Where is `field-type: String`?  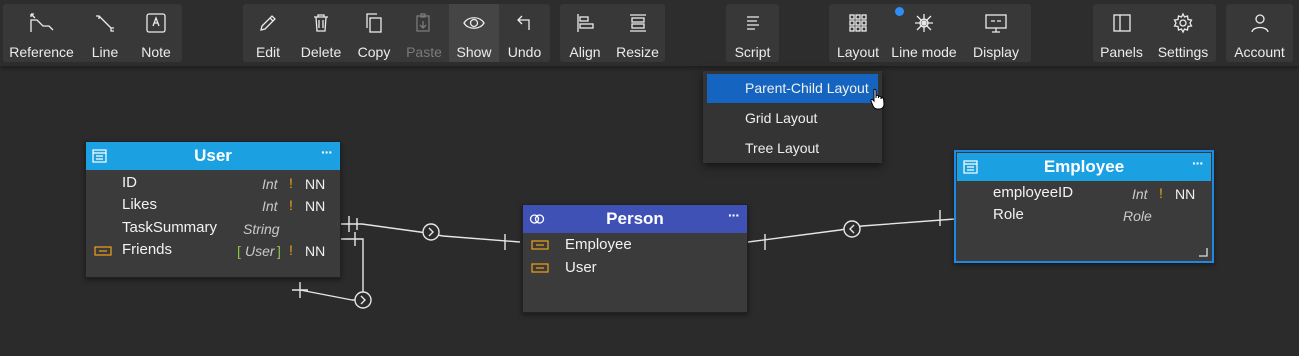
field-type: String is located at coordinates (261, 229).